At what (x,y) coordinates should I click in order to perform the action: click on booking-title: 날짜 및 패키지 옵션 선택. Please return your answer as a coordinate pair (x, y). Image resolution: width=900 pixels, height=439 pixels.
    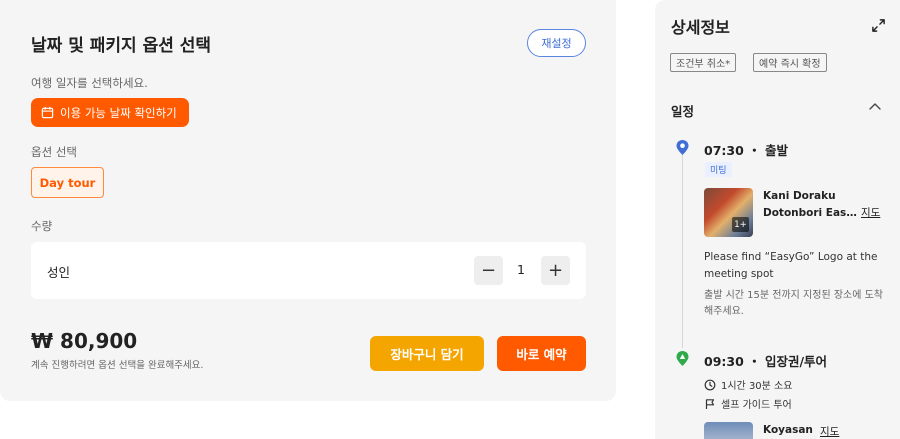
    Looking at the image, I should click on (121, 46).